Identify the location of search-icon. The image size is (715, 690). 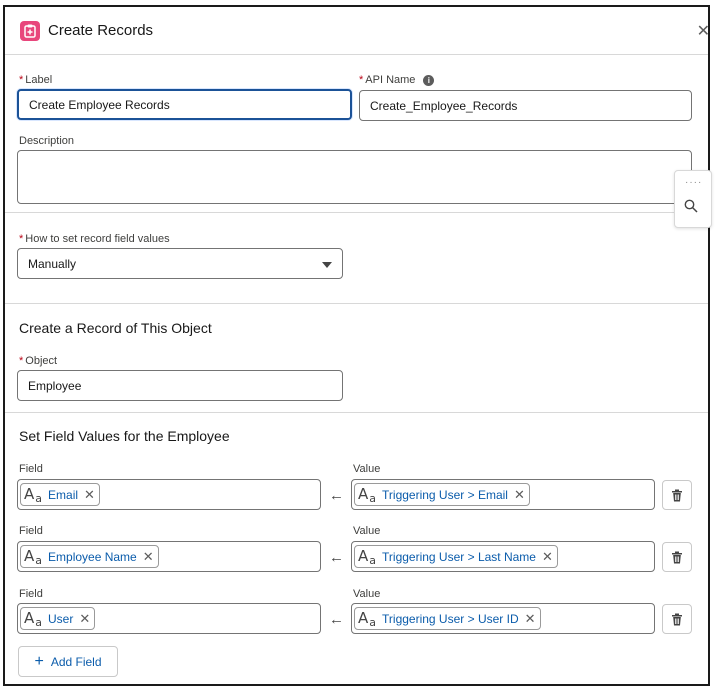
(691, 208).